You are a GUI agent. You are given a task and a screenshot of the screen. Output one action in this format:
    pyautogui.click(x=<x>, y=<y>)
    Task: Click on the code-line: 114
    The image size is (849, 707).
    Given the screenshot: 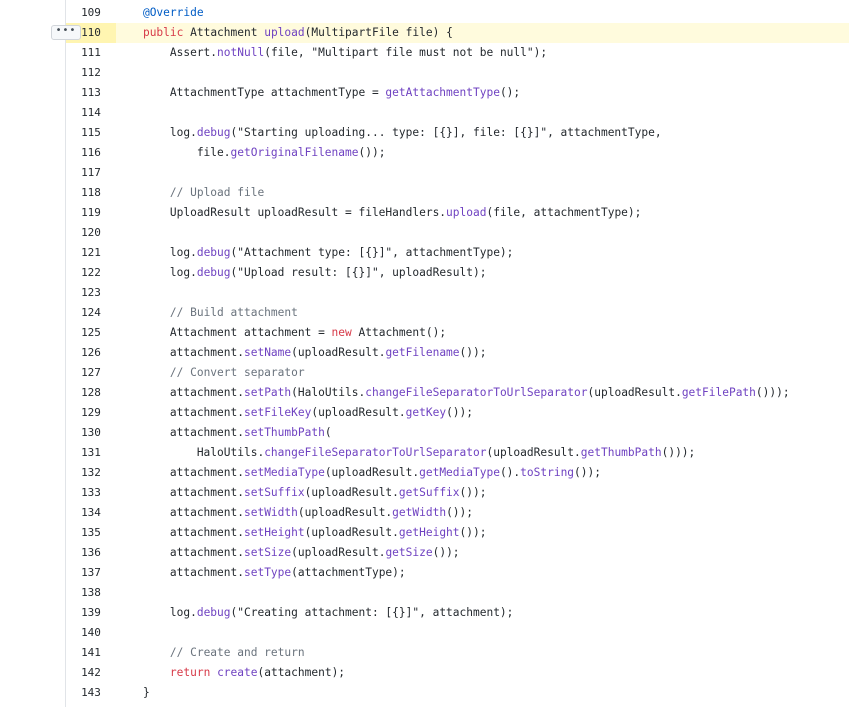 What is the action you would take?
    pyautogui.click(x=424, y=113)
    